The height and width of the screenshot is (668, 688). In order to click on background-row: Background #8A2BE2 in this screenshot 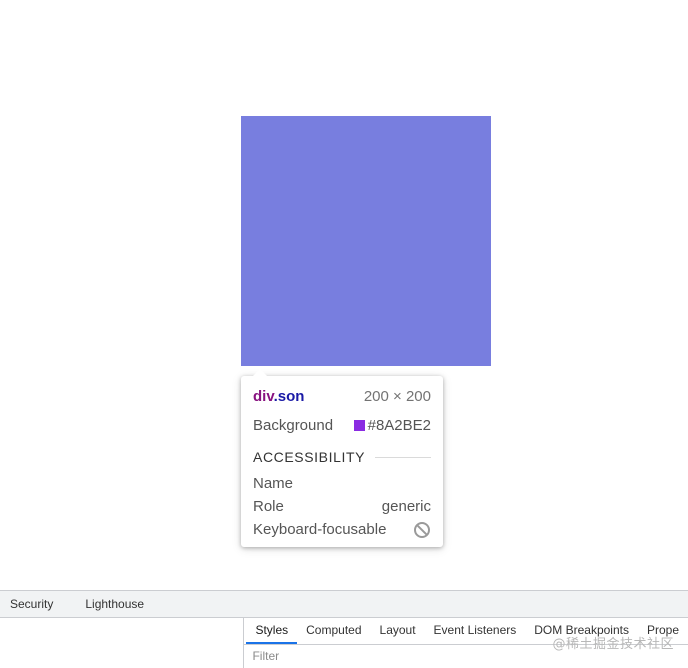, I will do `click(342, 425)`.